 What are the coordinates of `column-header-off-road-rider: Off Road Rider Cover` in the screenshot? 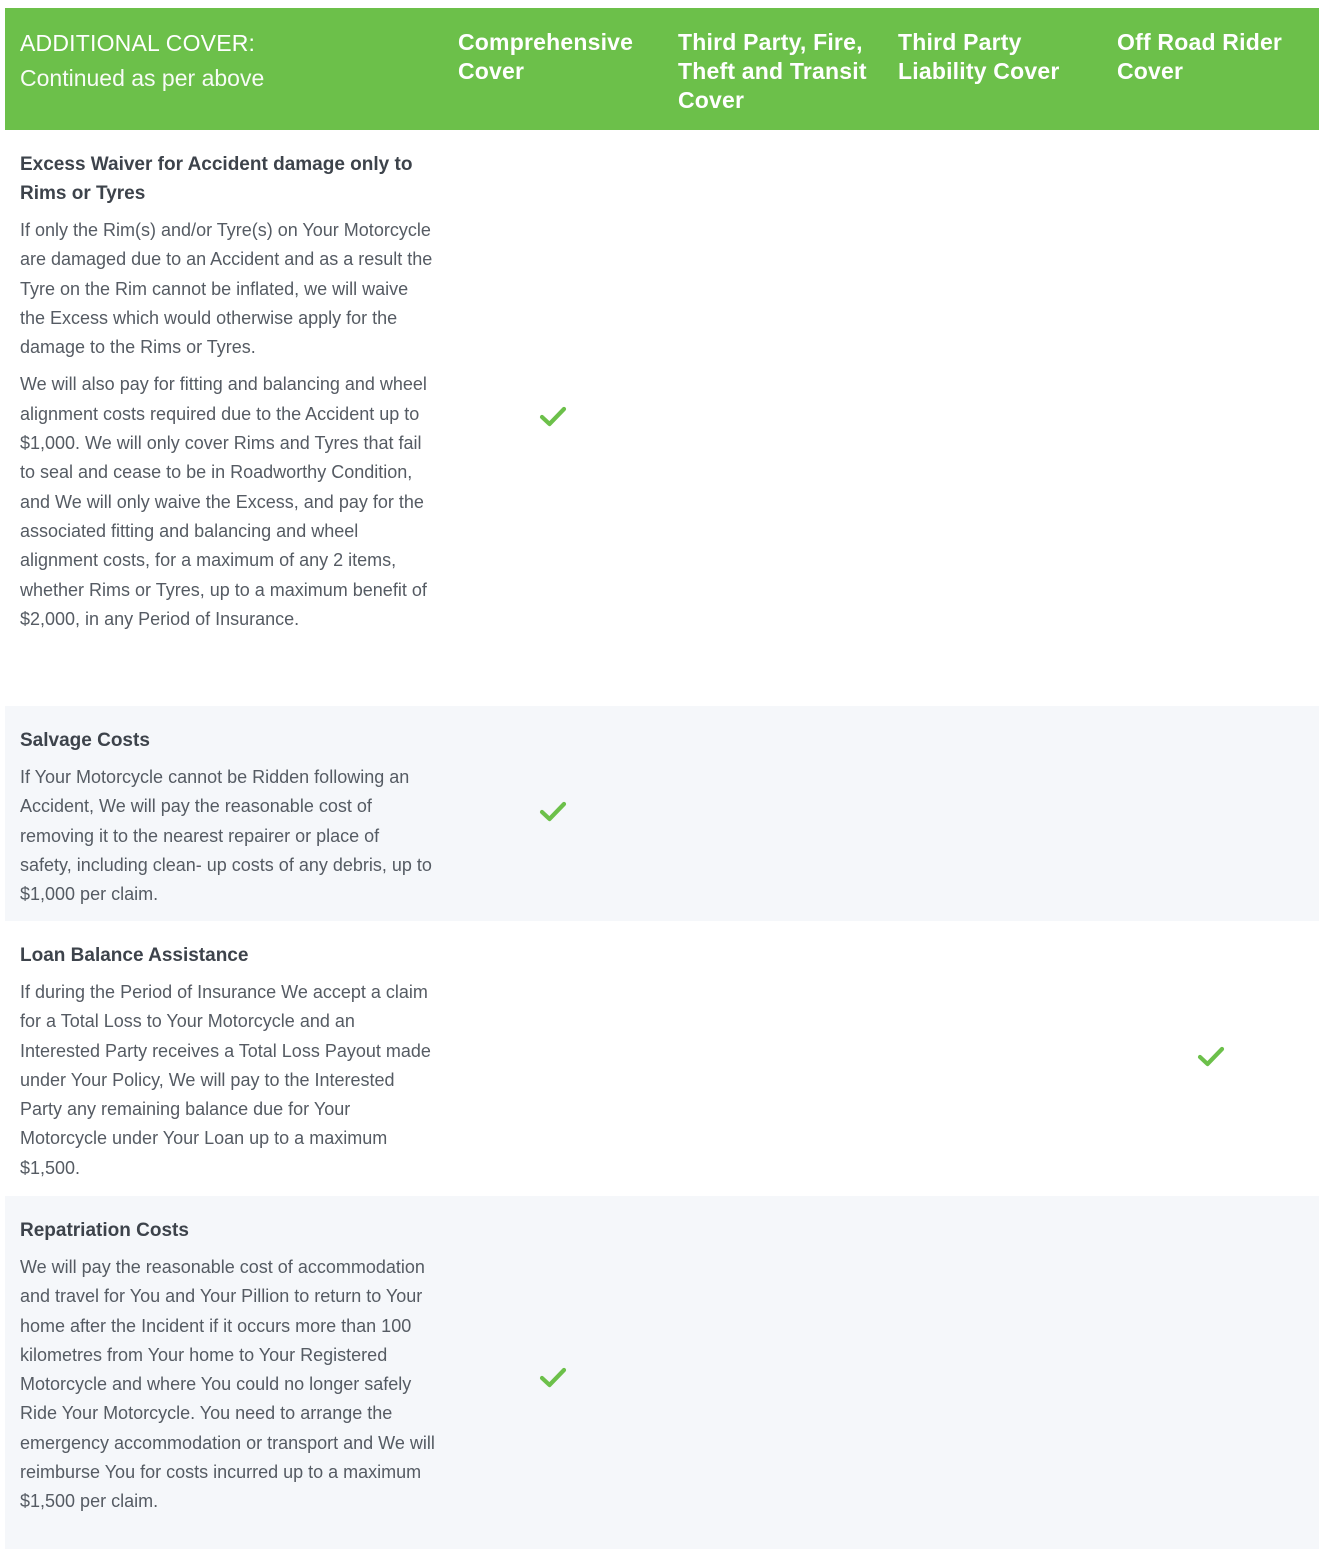 It's located at (1200, 56).